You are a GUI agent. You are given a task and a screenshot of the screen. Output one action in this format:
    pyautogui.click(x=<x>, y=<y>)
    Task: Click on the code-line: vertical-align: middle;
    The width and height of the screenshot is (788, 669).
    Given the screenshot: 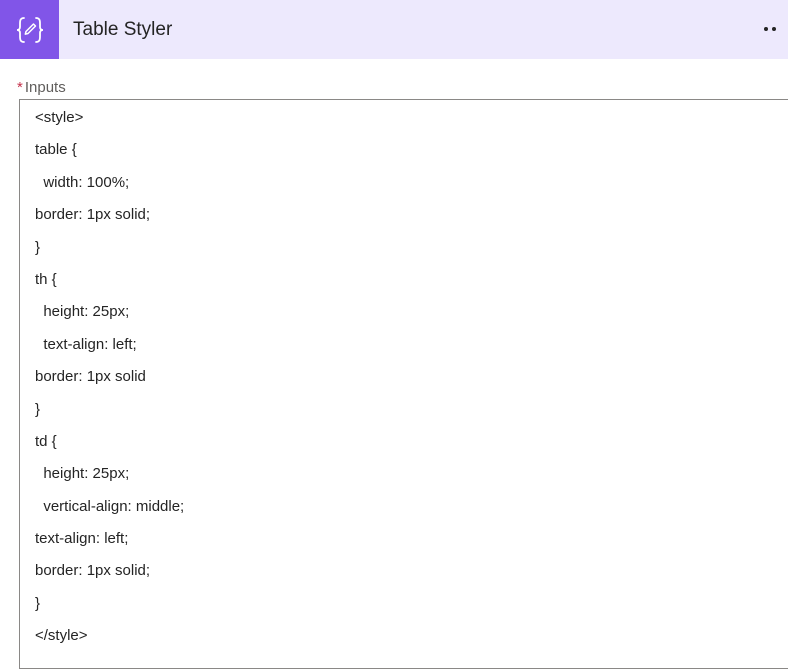 What is the action you would take?
    pyautogui.click(x=109, y=512)
    